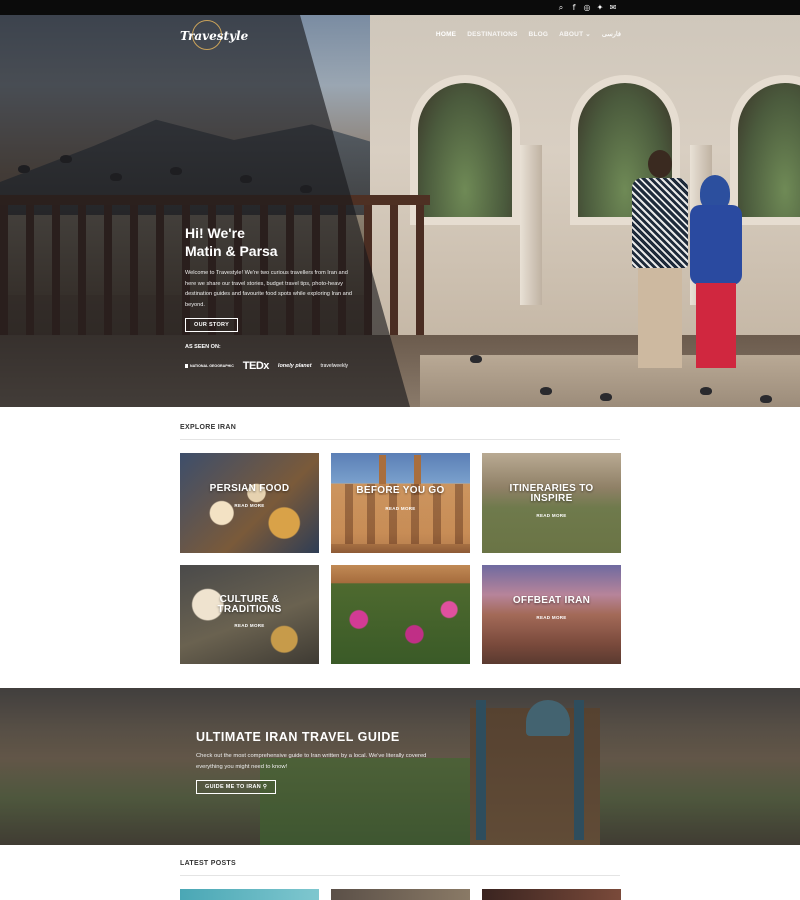 The image size is (800, 900). I want to click on tile-title: BEFORE YOU GO, so click(400, 490).